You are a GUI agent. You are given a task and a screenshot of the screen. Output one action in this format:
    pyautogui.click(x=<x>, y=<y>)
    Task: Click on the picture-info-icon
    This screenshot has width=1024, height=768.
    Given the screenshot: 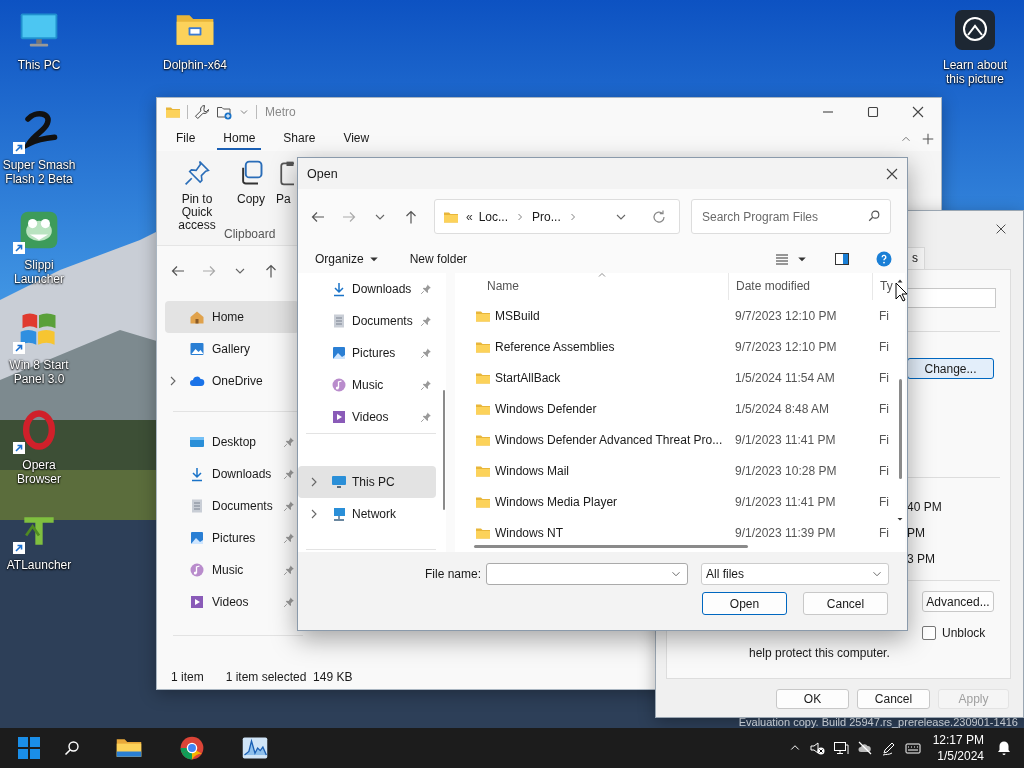 What is the action you would take?
    pyautogui.click(x=975, y=30)
    